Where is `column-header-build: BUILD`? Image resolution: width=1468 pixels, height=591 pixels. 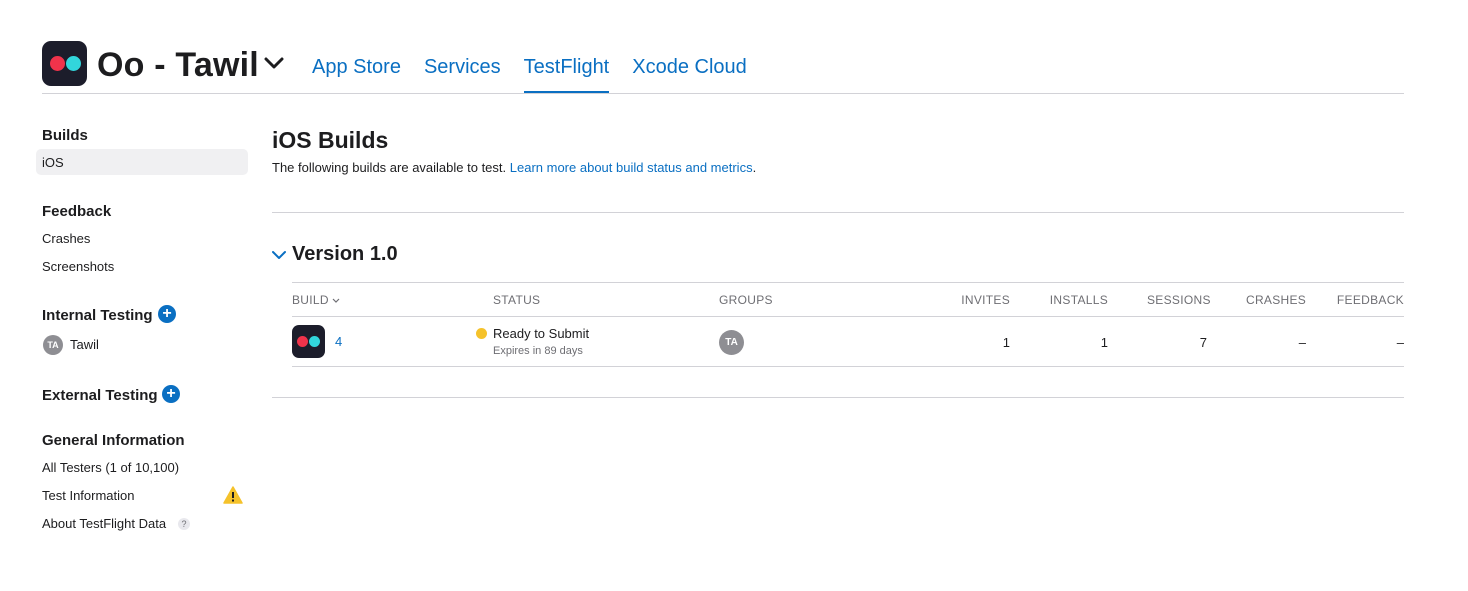 column-header-build: BUILD is located at coordinates (316, 300).